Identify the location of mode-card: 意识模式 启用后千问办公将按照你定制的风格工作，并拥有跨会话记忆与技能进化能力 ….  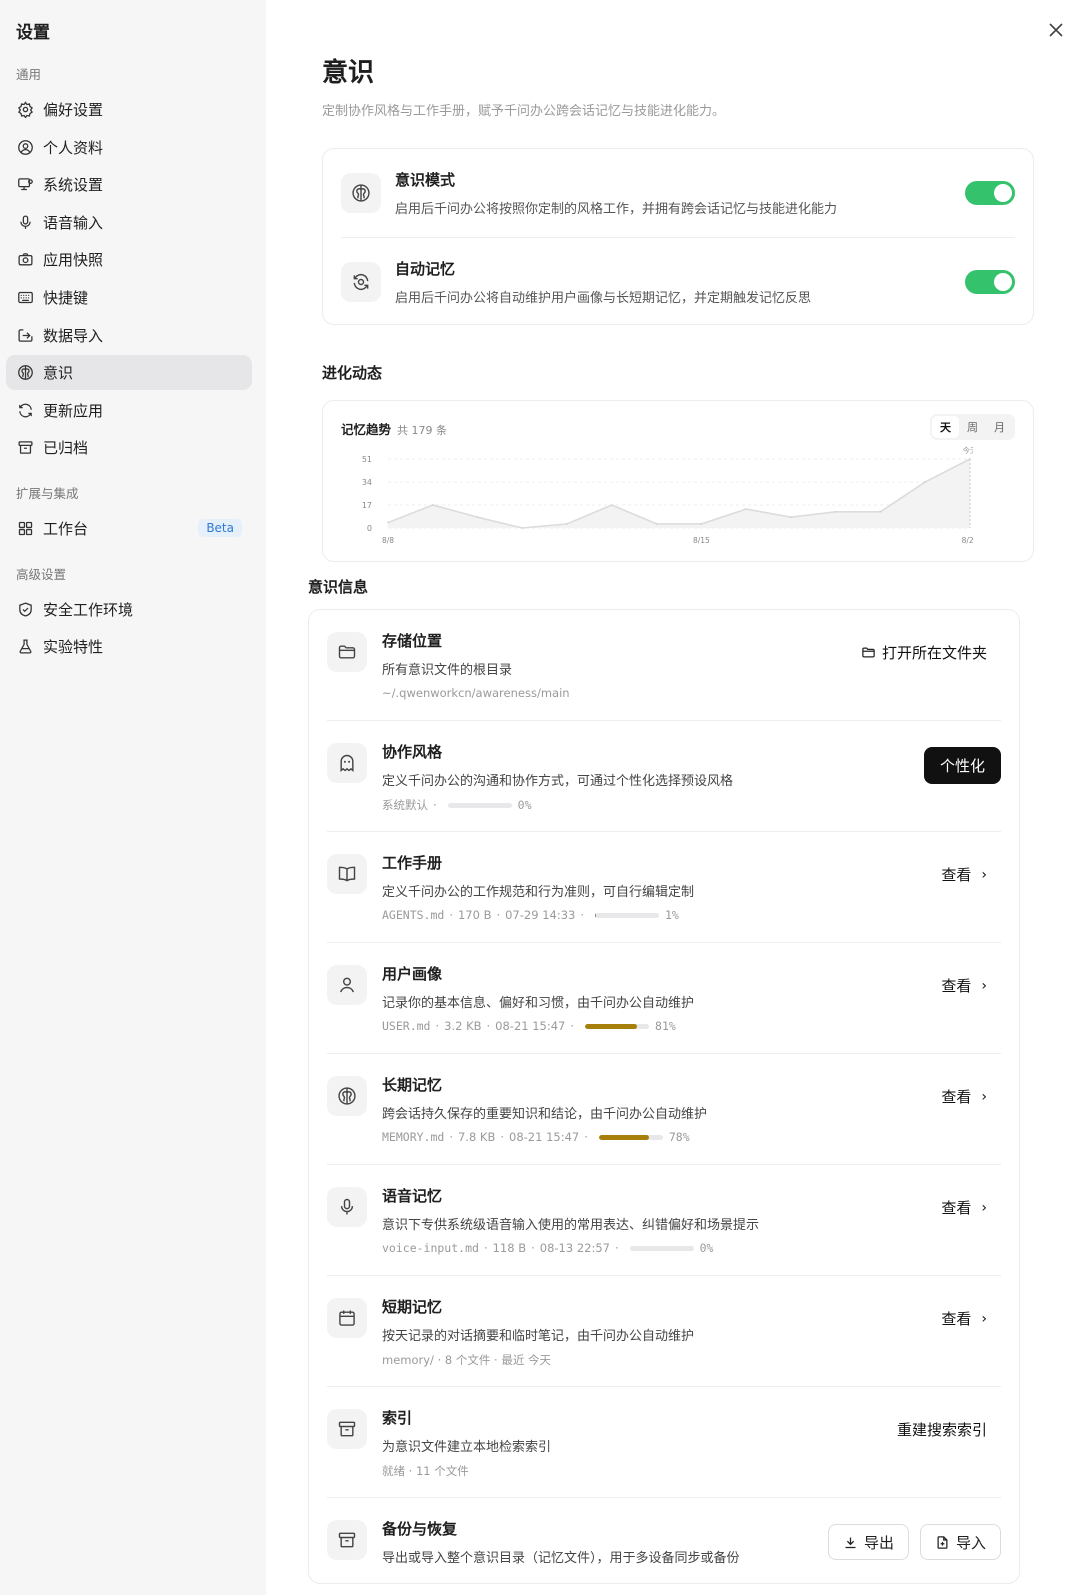
(678, 236).